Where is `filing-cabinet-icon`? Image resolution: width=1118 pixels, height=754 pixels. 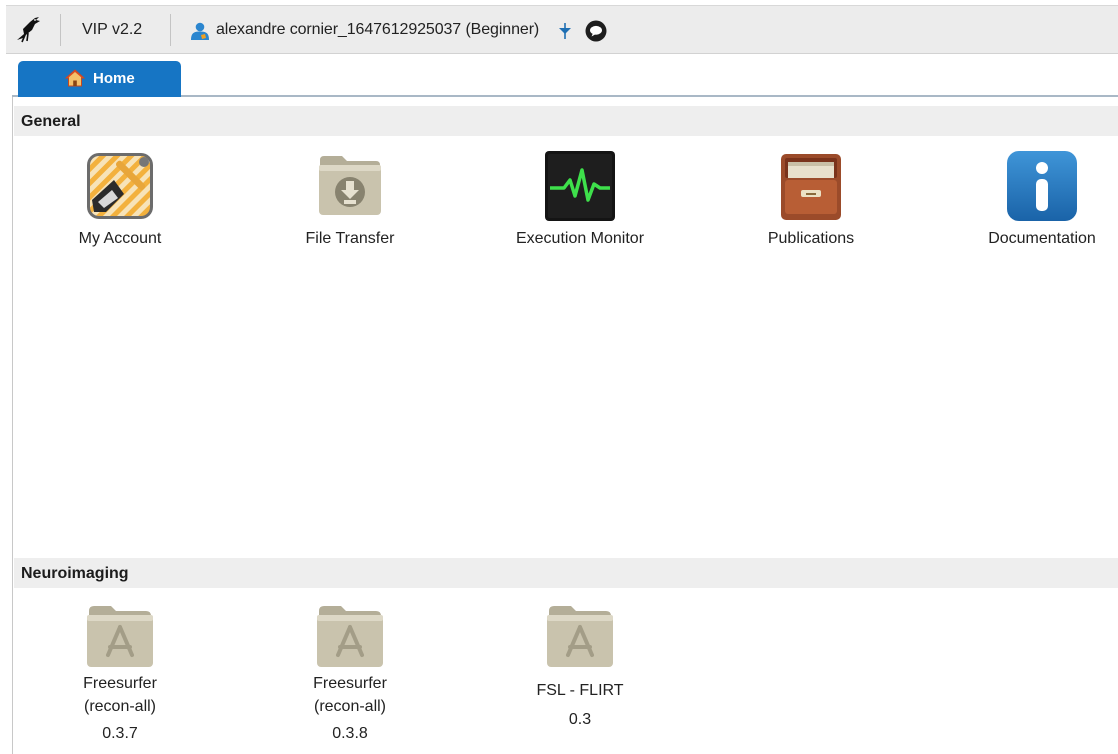 filing-cabinet-icon is located at coordinates (811, 187).